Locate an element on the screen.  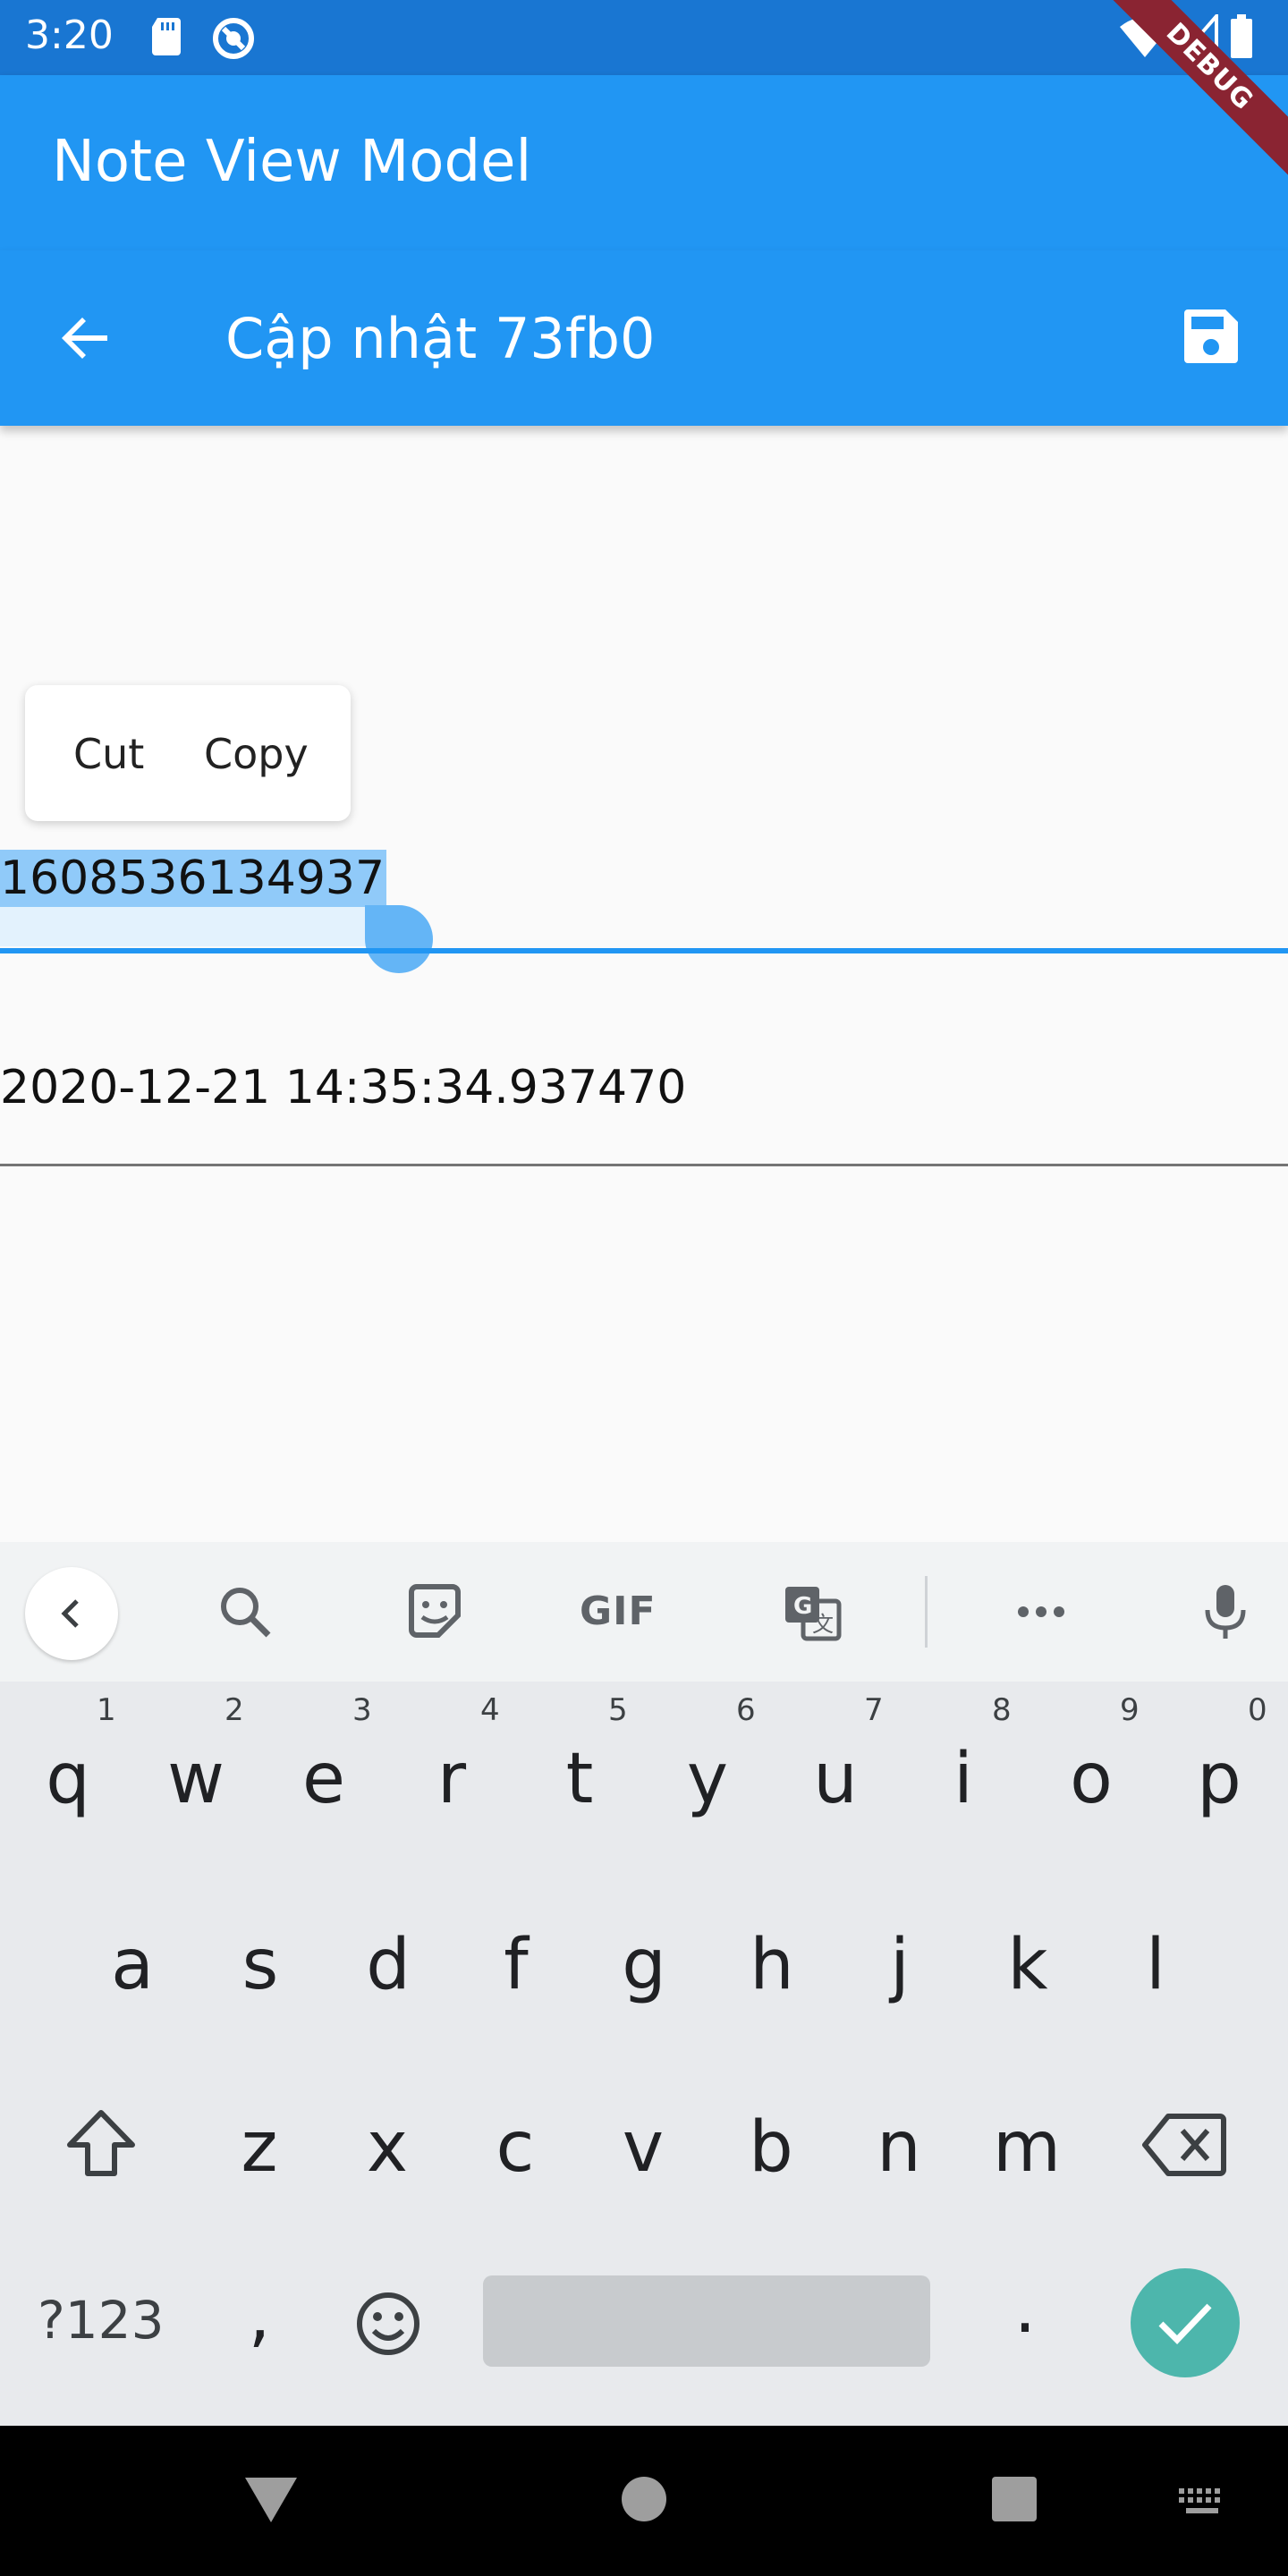
key-s: s is located at coordinates (260, 1965).